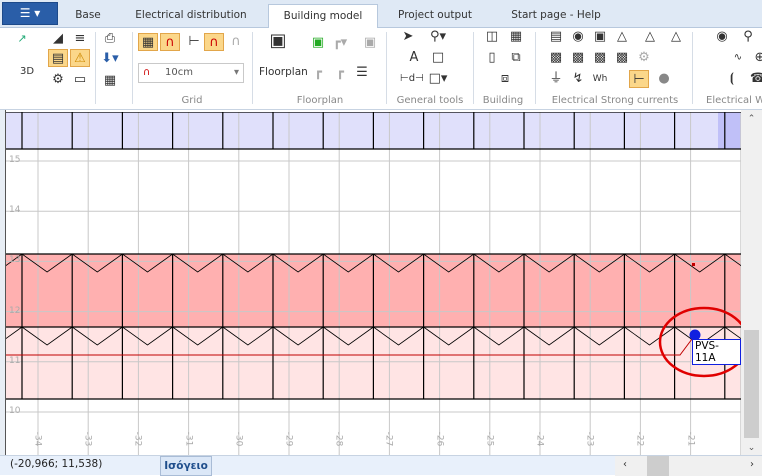 The width and height of the screenshot is (762, 476). I want to click on gear-icon: ⚙, so click(644, 58).